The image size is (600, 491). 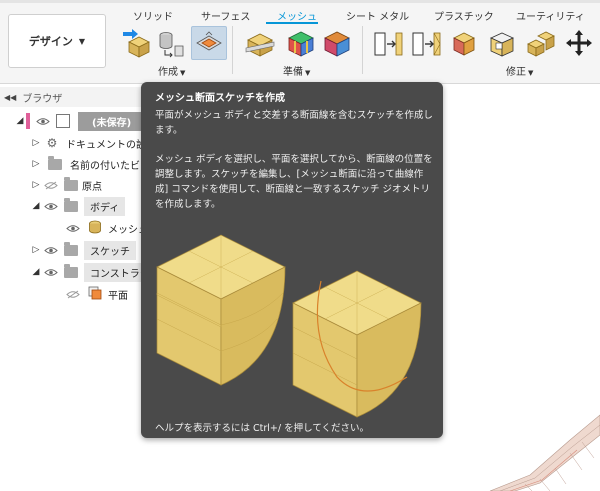 I want to click on active-component-marker, so click(x=28, y=121).